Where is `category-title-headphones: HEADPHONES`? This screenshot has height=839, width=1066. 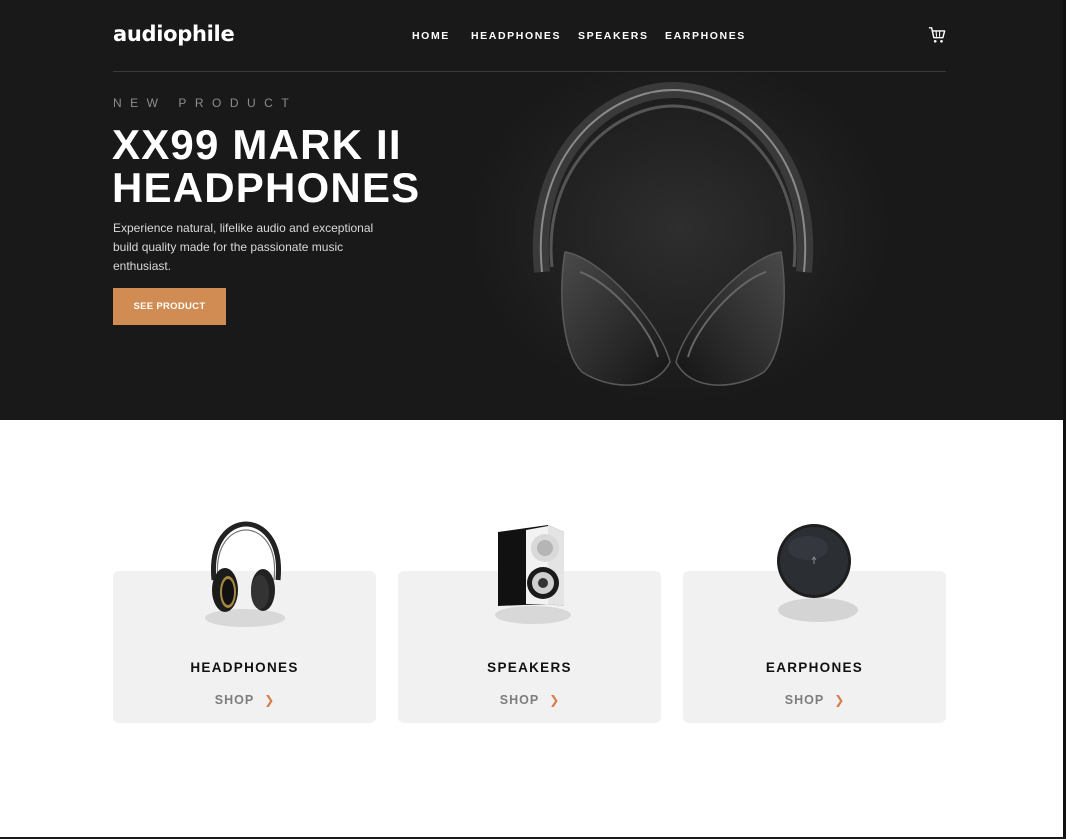 category-title-headphones: HEADPHONES is located at coordinates (244, 667).